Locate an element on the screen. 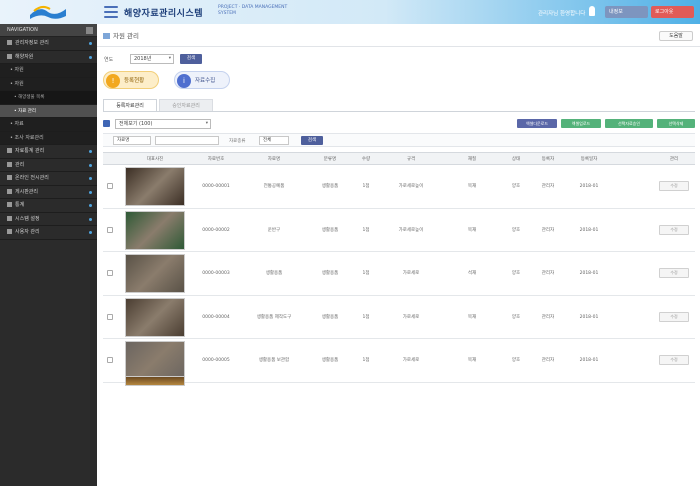 The height and width of the screenshot is (486, 700). approve-selected-button: 선택자료승인 is located at coordinates (629, 123).